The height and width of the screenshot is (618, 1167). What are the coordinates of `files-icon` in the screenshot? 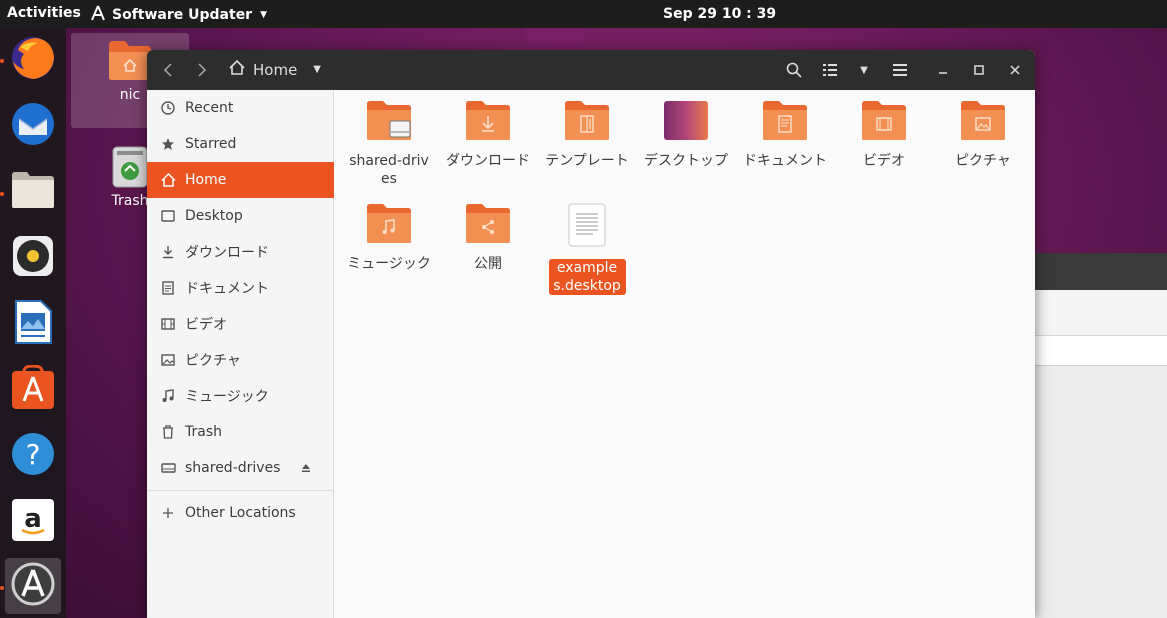 It's located at (33, 192).